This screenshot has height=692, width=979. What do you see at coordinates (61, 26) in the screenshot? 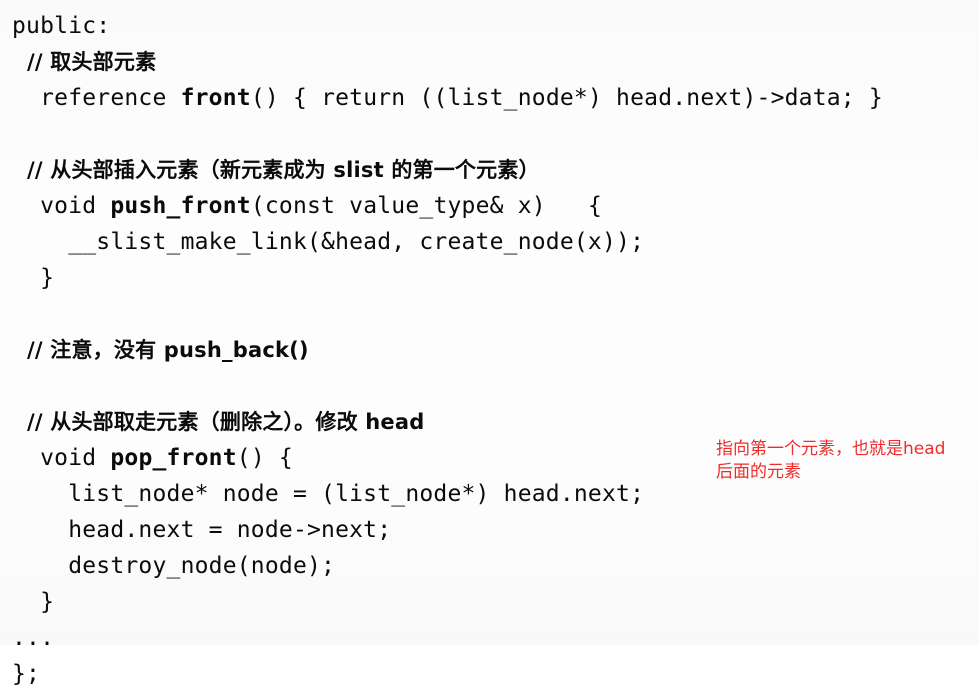
I see `code-line: public:` at bounding box center [61, 26].